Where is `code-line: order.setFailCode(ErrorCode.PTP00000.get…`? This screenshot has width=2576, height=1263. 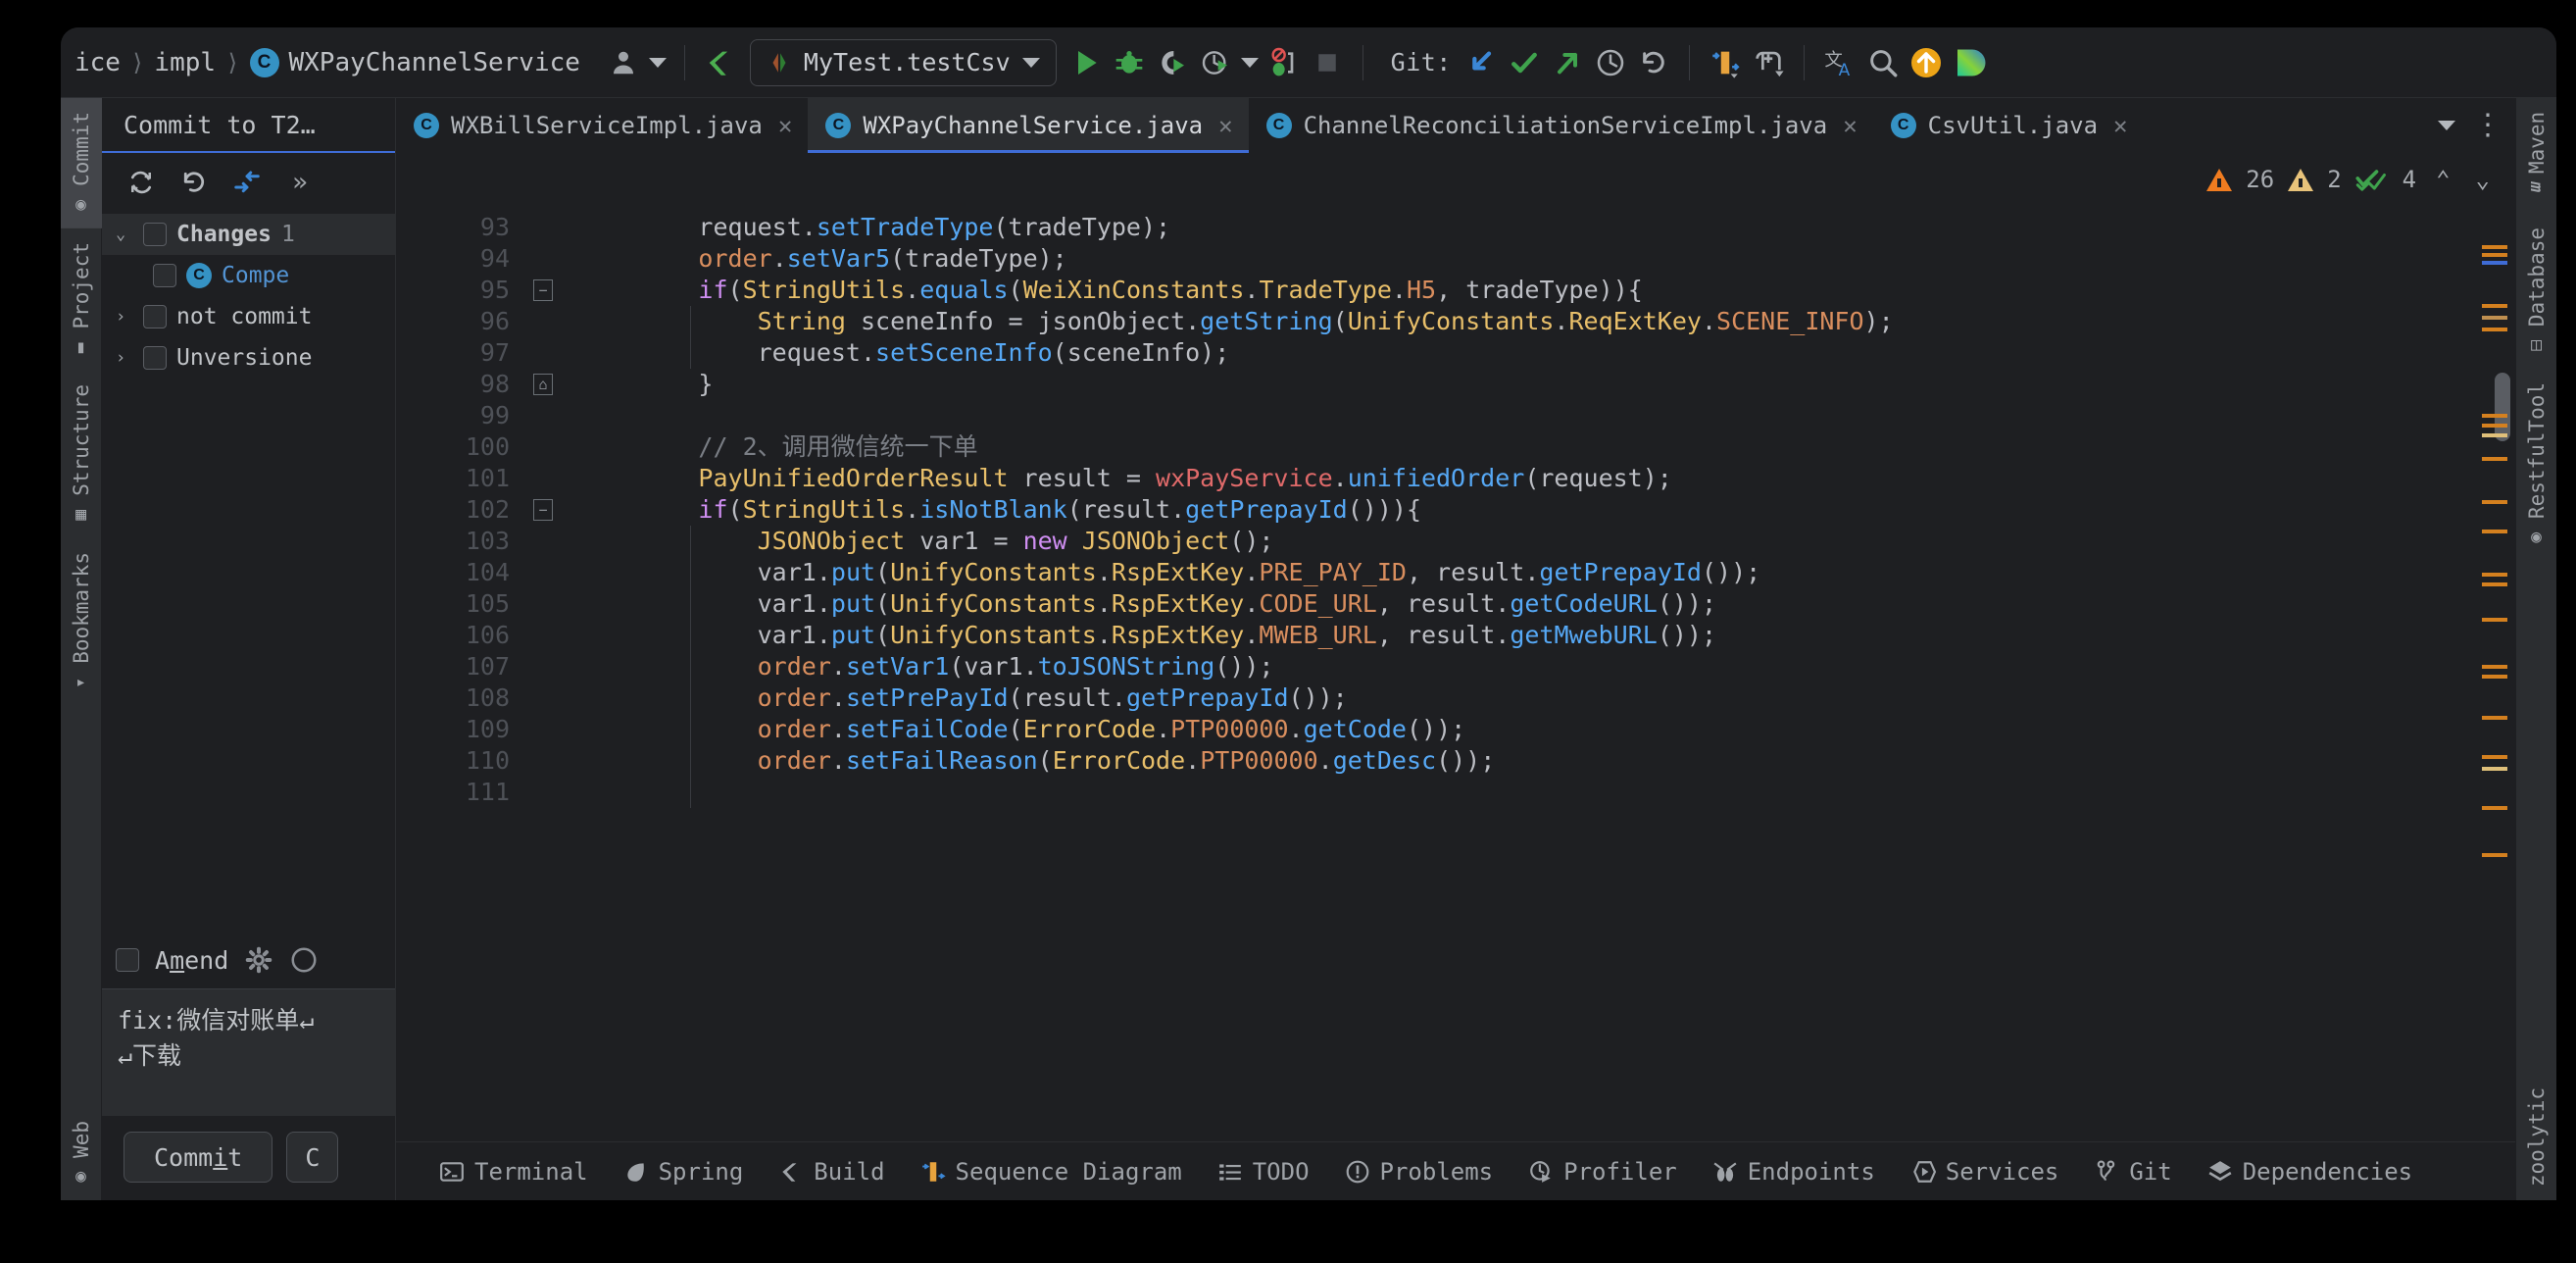
code-line: order.setFailCode(ErrorCode.PTP00000.get… is located at coordinates (1521, 729).